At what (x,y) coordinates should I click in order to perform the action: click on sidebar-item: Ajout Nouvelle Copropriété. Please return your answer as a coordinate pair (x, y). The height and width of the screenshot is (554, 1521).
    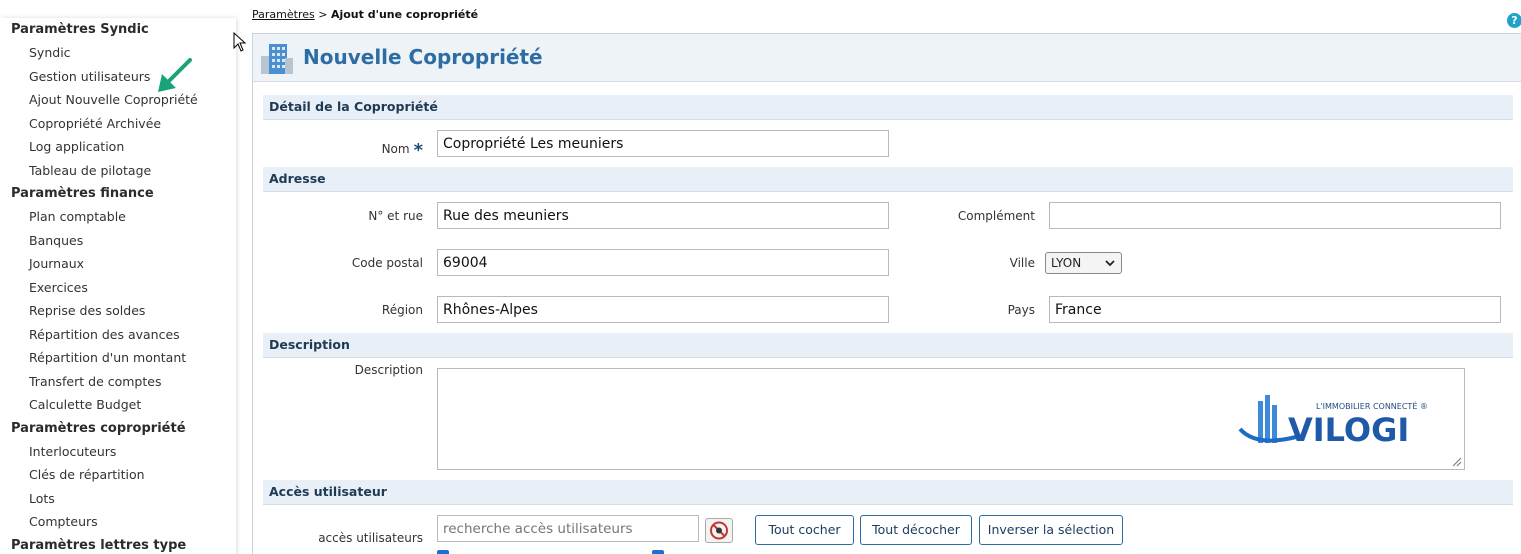
    Looking at the image, I should click on (118, 100).